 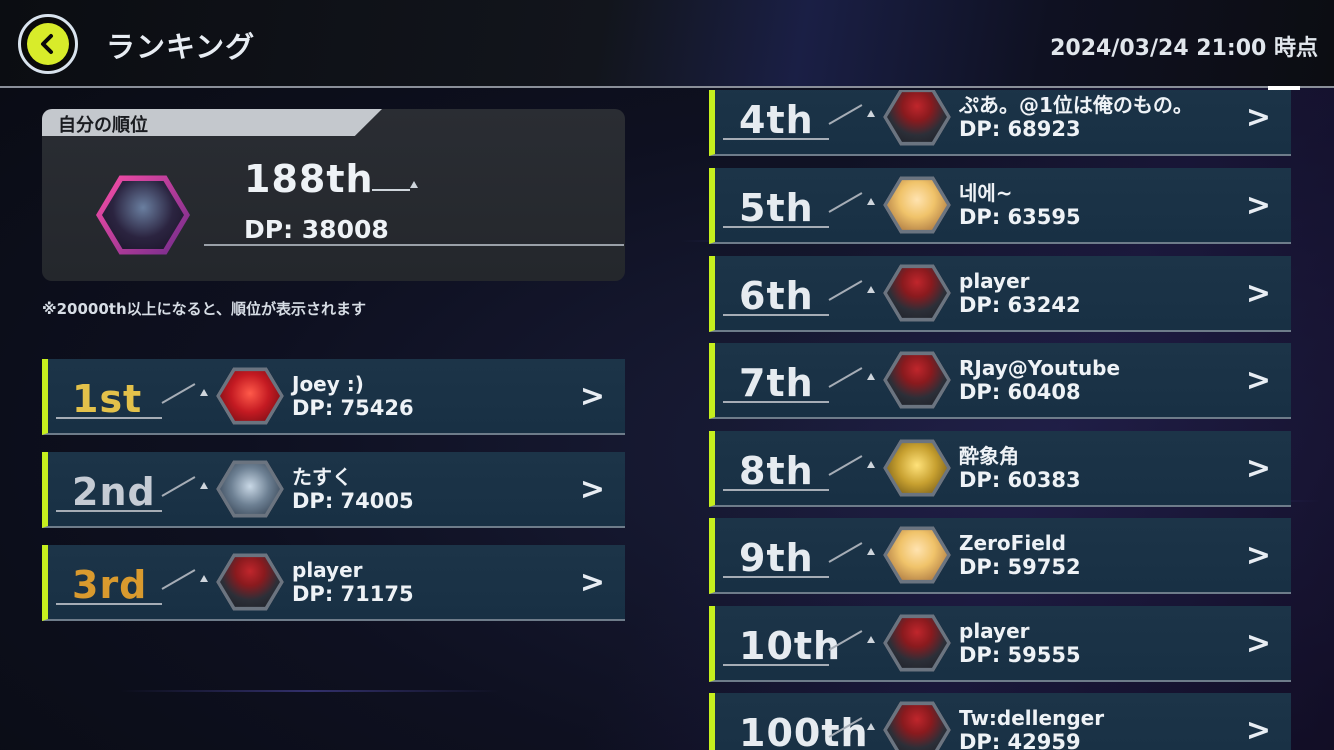 What do you see at coordinates (776, 208) in the screenshot?
I see `rank-label: 5th` at bounding box center [776, 208].